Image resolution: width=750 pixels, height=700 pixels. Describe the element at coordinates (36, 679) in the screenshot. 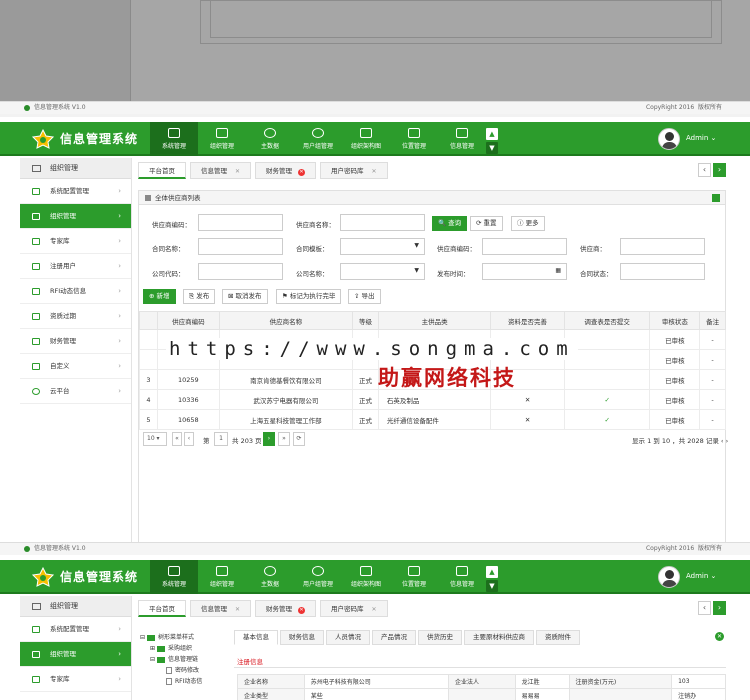

I see `book-icon` at that location.